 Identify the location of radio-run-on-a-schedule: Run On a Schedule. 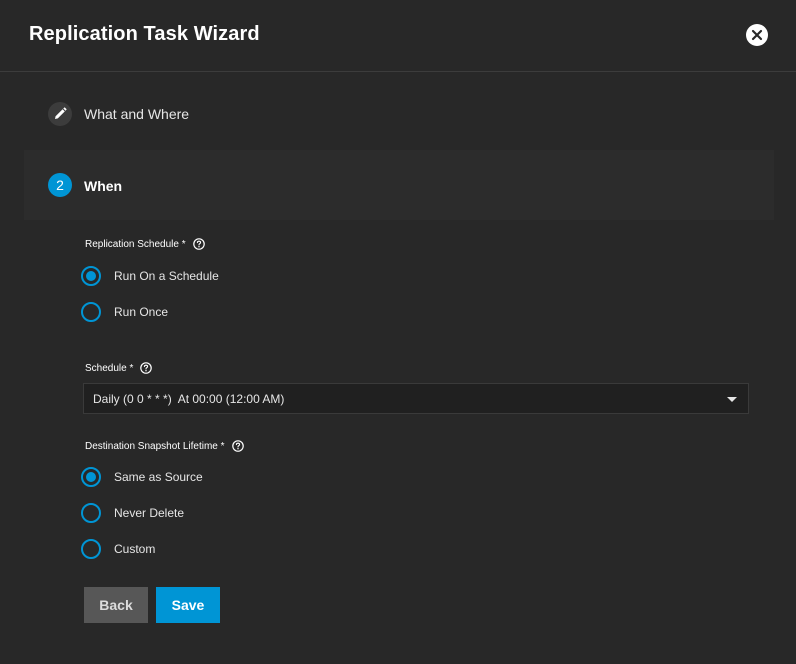
(150, 276).